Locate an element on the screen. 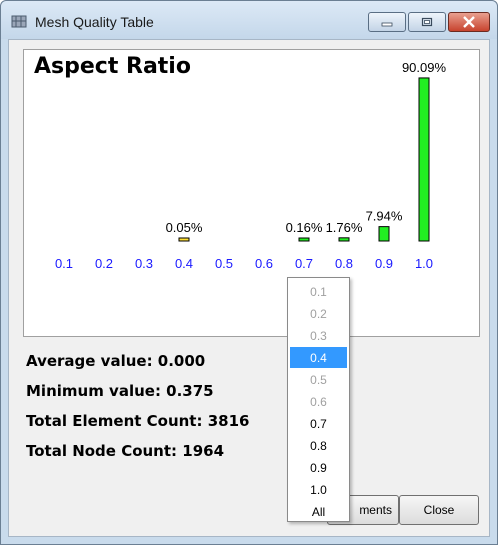 This screenshot has height=545, width=498. bar-0.9 is located at coordinates (384, 234).